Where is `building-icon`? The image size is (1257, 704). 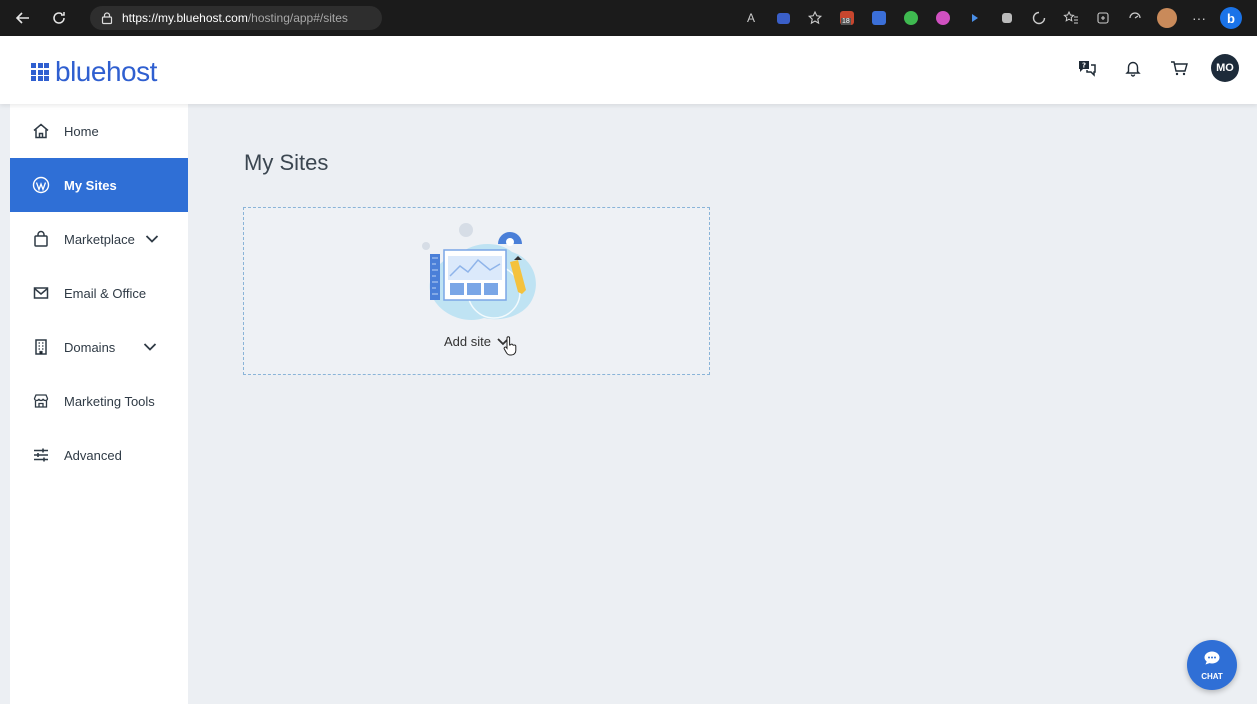
building-icon is located at coordinates (41, 347).